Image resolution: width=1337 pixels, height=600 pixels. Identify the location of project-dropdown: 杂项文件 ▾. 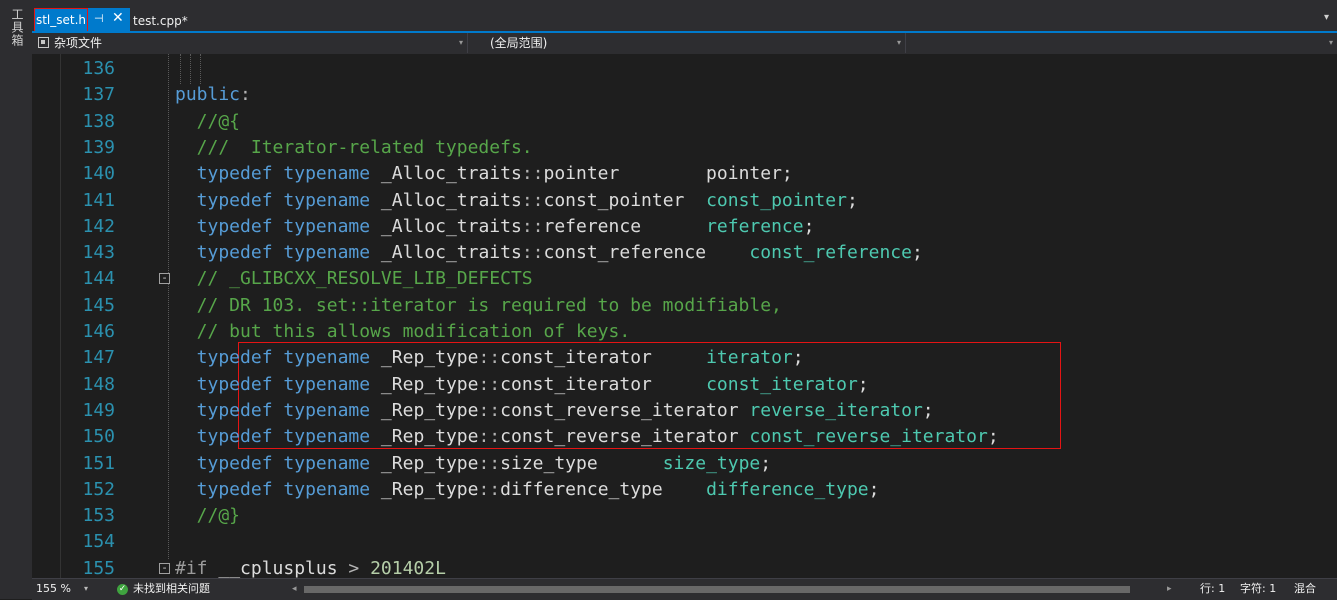
(250, 43).